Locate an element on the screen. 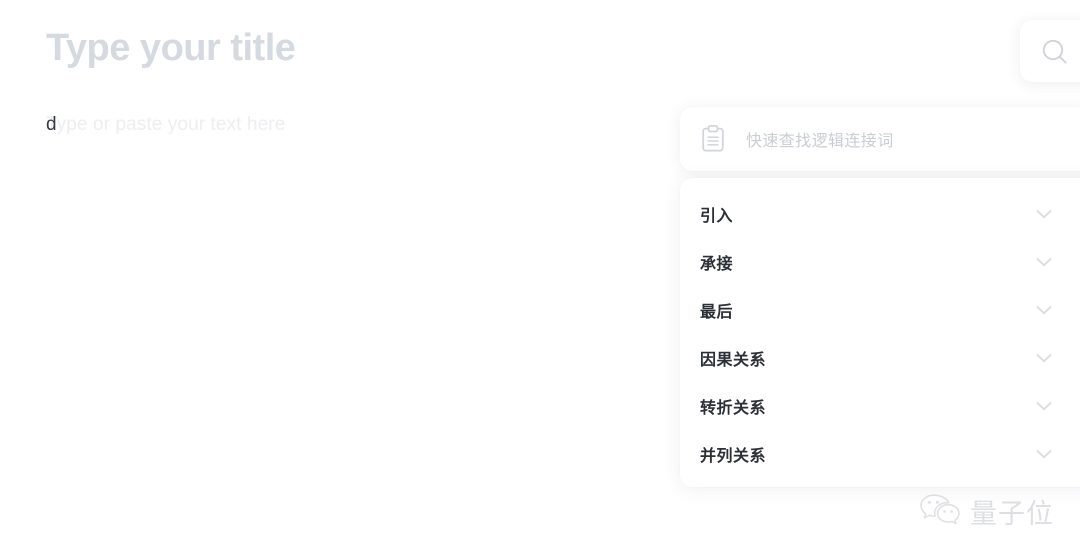  category-row-chengjie: 承接 is located at coordinates (880, 262).